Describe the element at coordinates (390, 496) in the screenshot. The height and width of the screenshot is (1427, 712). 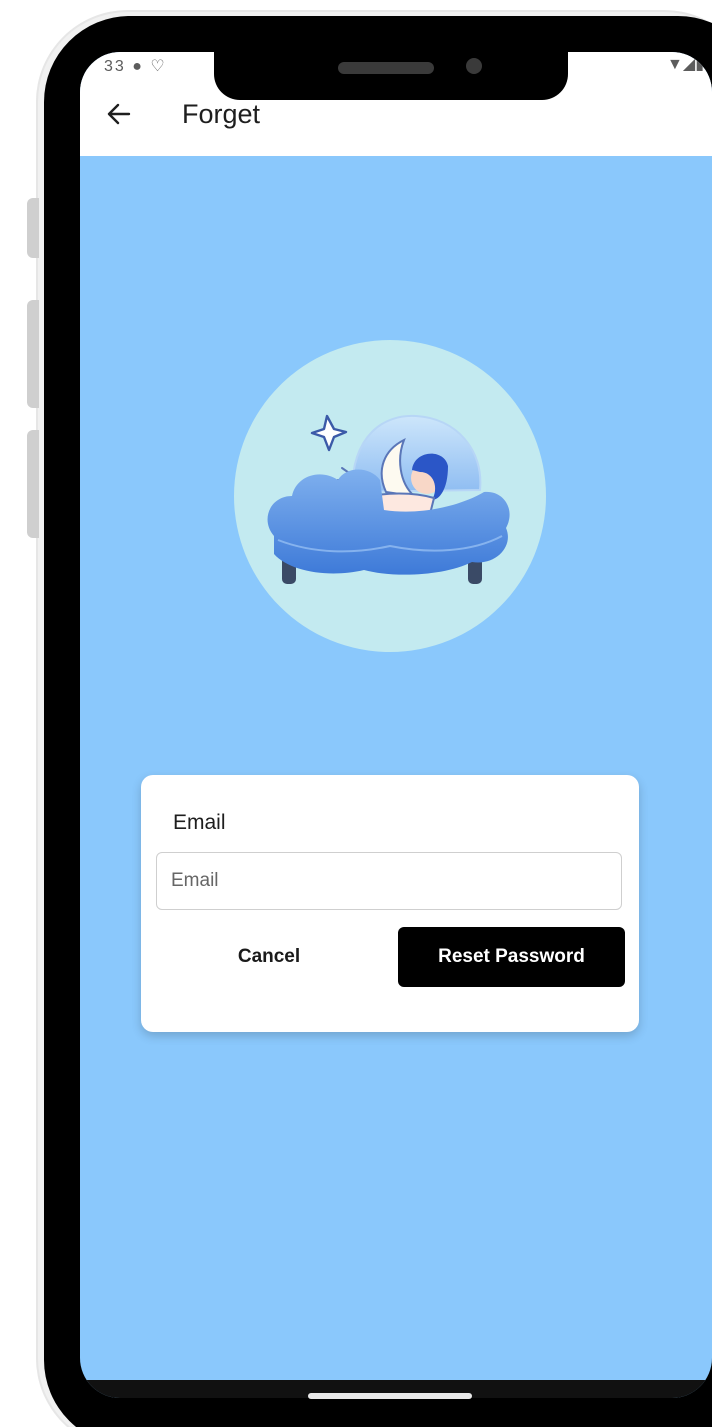
I see `sleep-illustration` at that location.